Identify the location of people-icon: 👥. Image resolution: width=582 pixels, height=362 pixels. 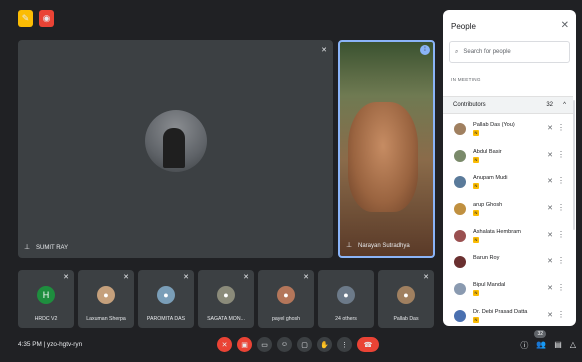
(541, 345).